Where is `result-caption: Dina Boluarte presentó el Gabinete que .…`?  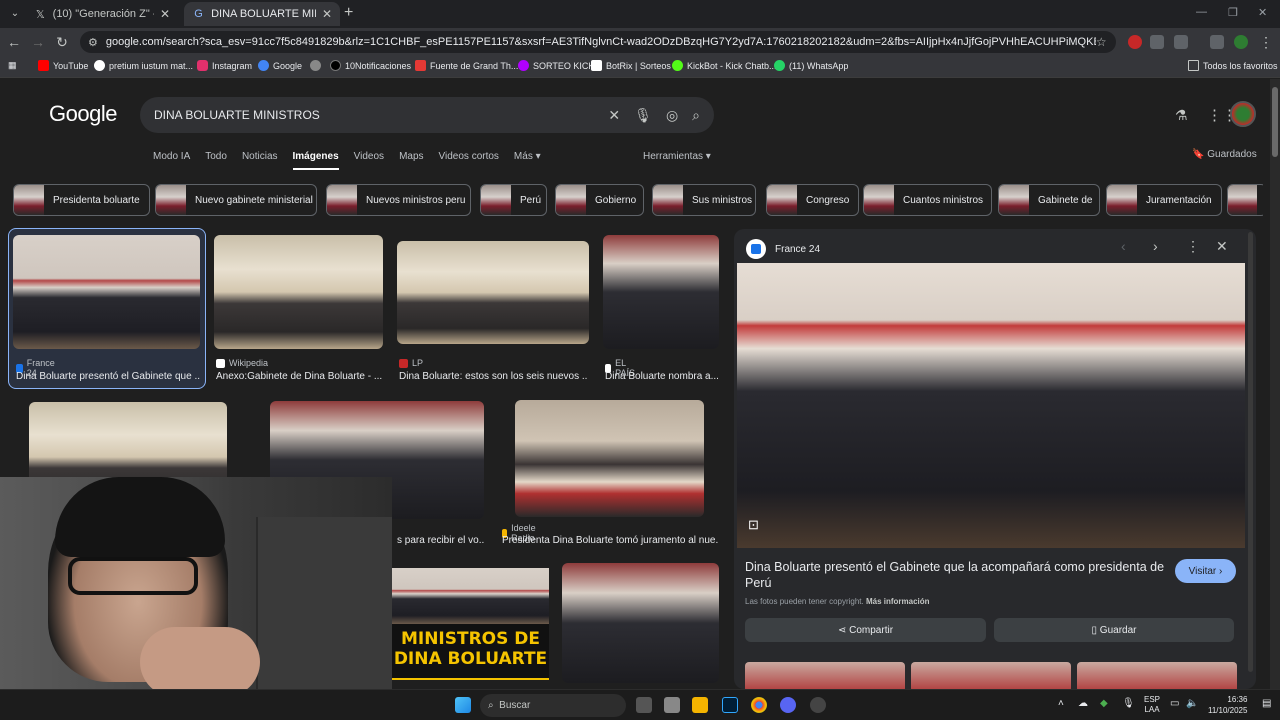
result-caption: Dina Boluarte presentó el Gabinete que .… is located at coordinates (108, 376).